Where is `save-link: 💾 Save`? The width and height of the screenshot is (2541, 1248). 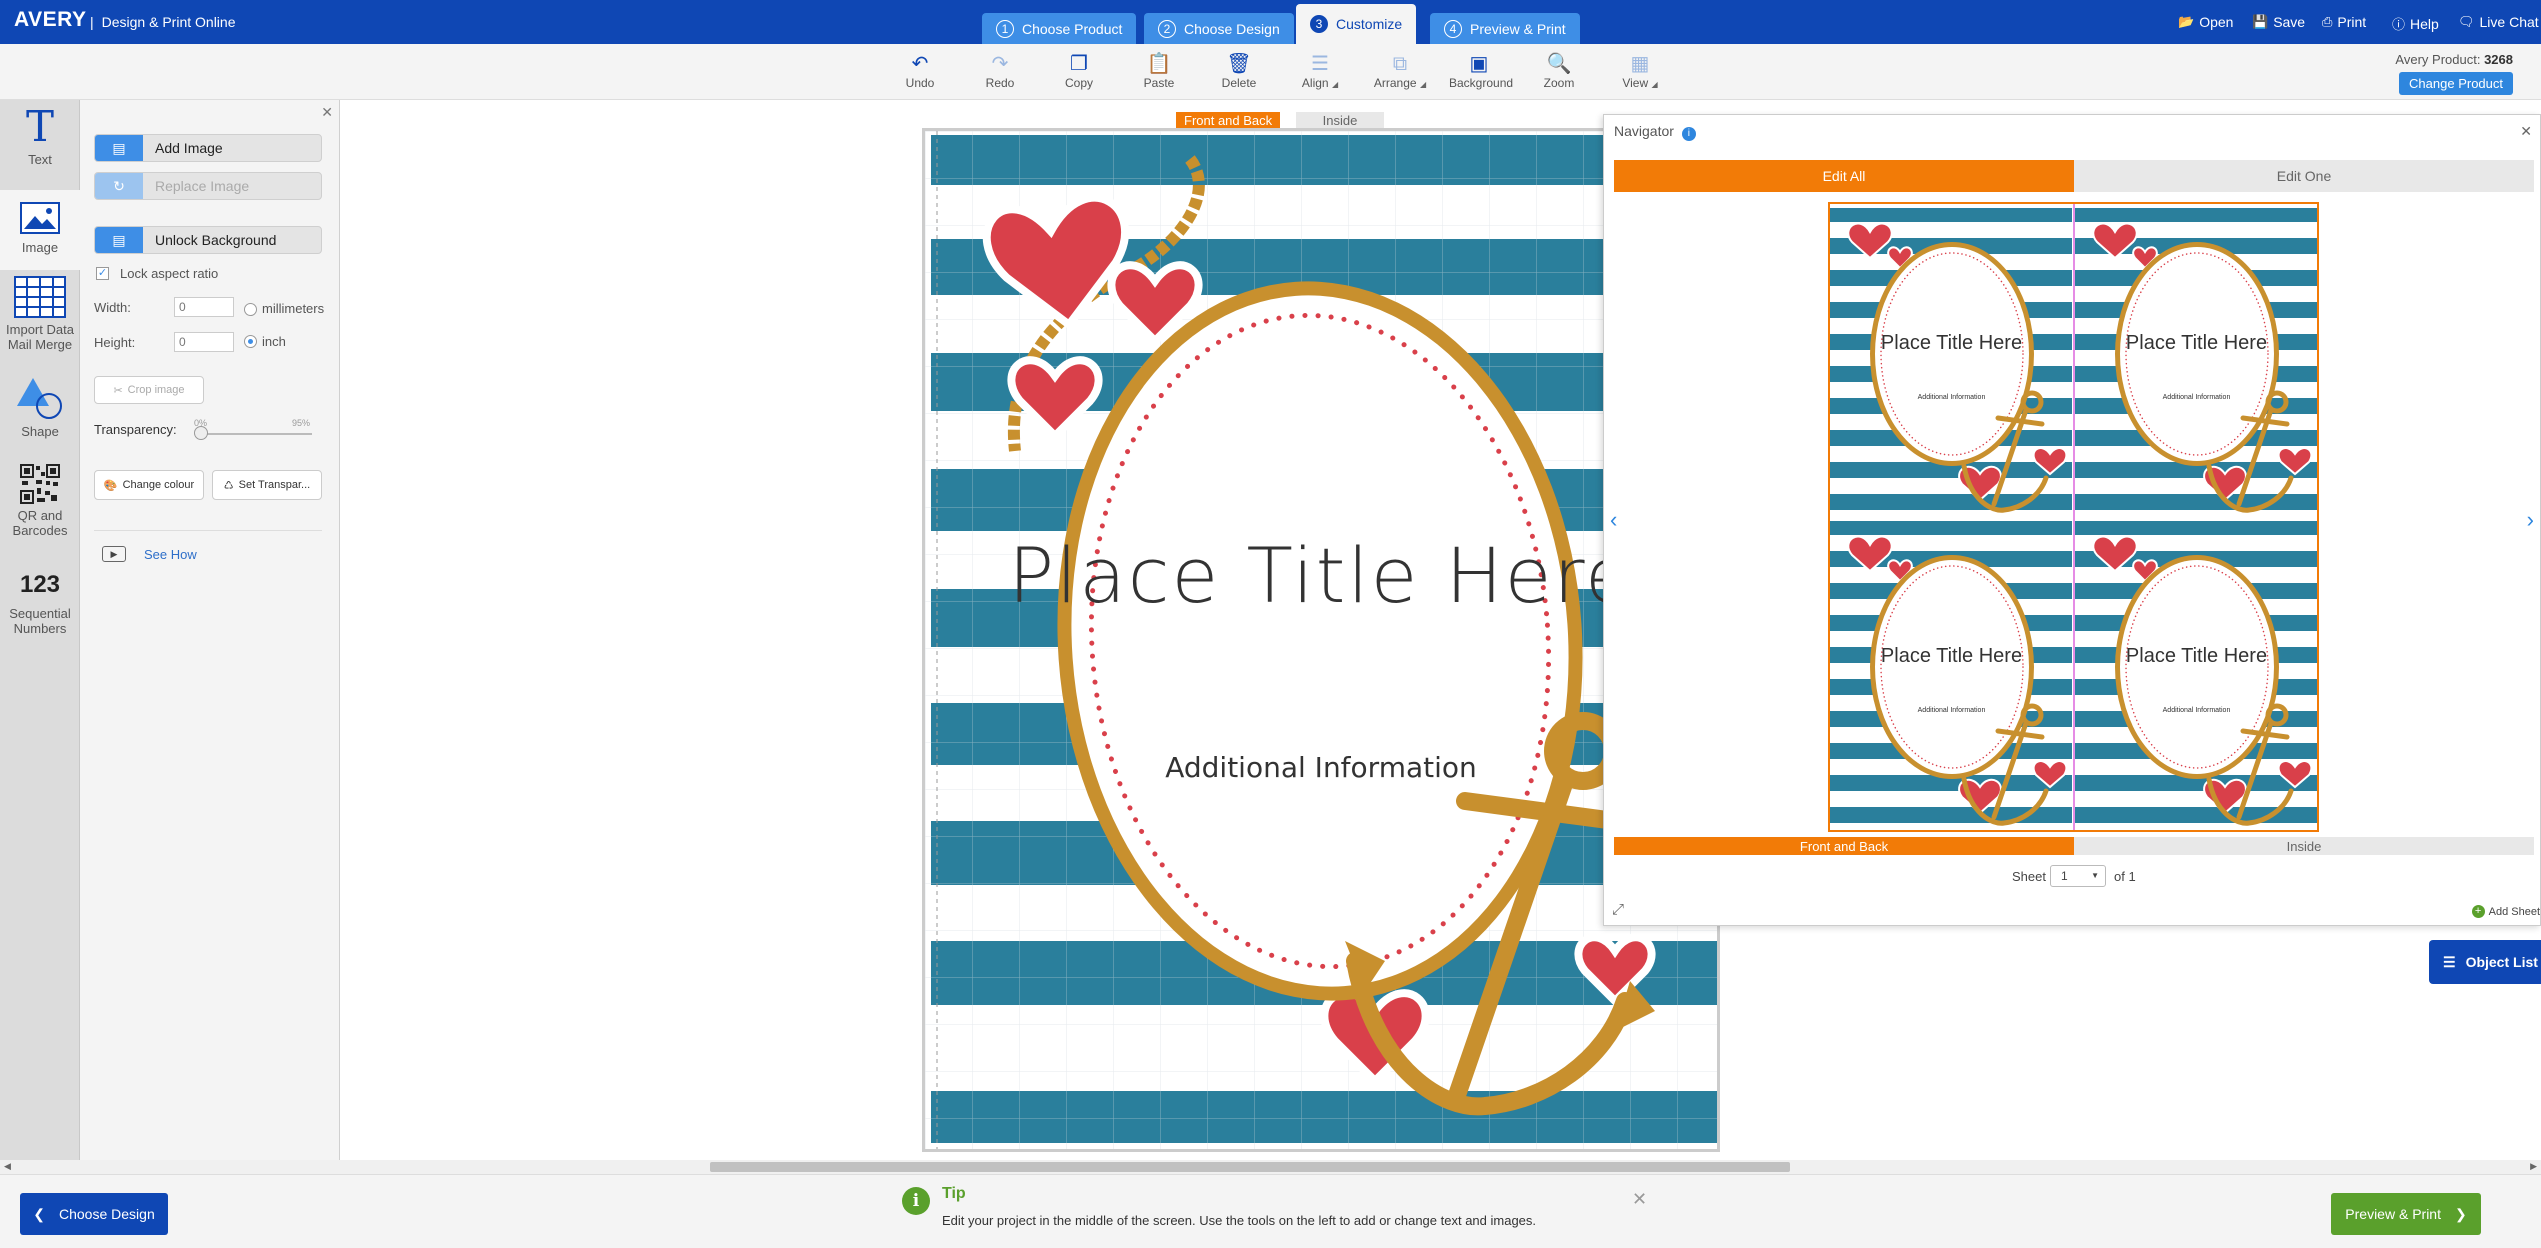
save-link: 💾 Save is located at coordinates (2278, 22).